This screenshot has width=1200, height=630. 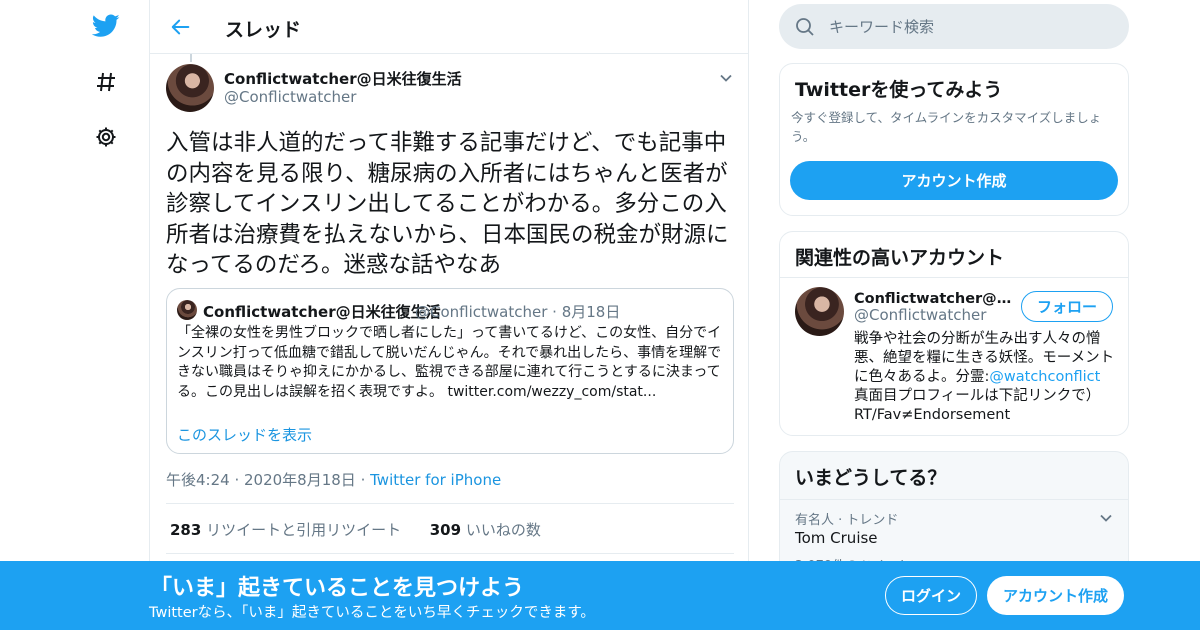 What do you see at coordinates (106, 137) in the screenshot?
I see `gear-icon` at bounding box center [106, 137].